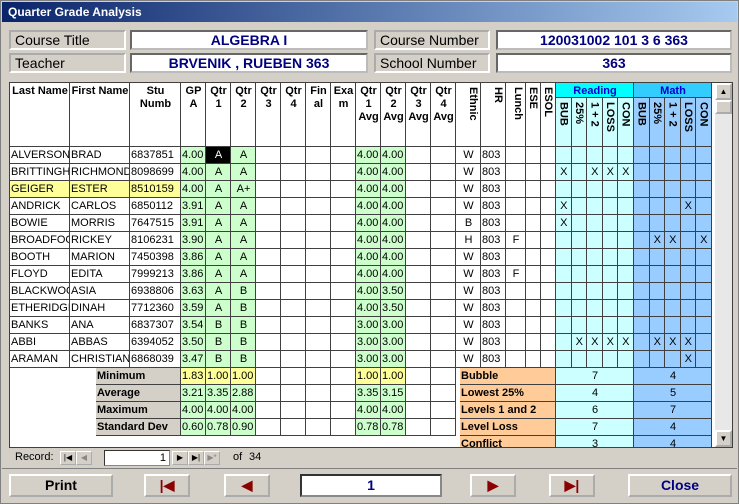  I want to click on column-header-q4: Qtr 4, so click(293, 115).